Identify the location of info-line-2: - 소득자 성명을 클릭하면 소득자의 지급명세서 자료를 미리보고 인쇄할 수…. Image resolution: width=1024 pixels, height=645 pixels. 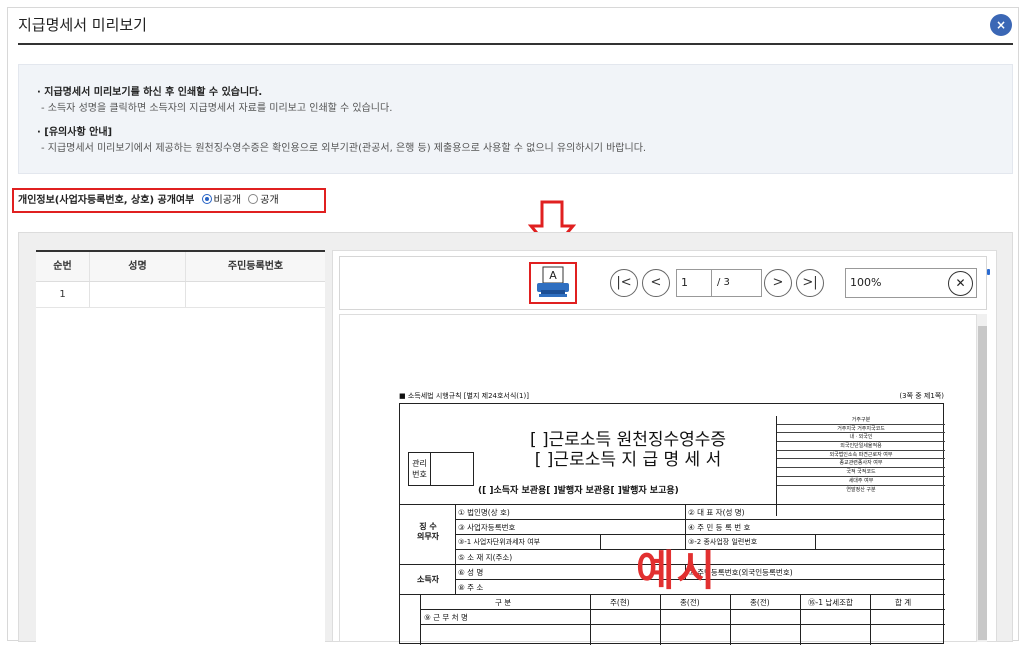
(217, 108).